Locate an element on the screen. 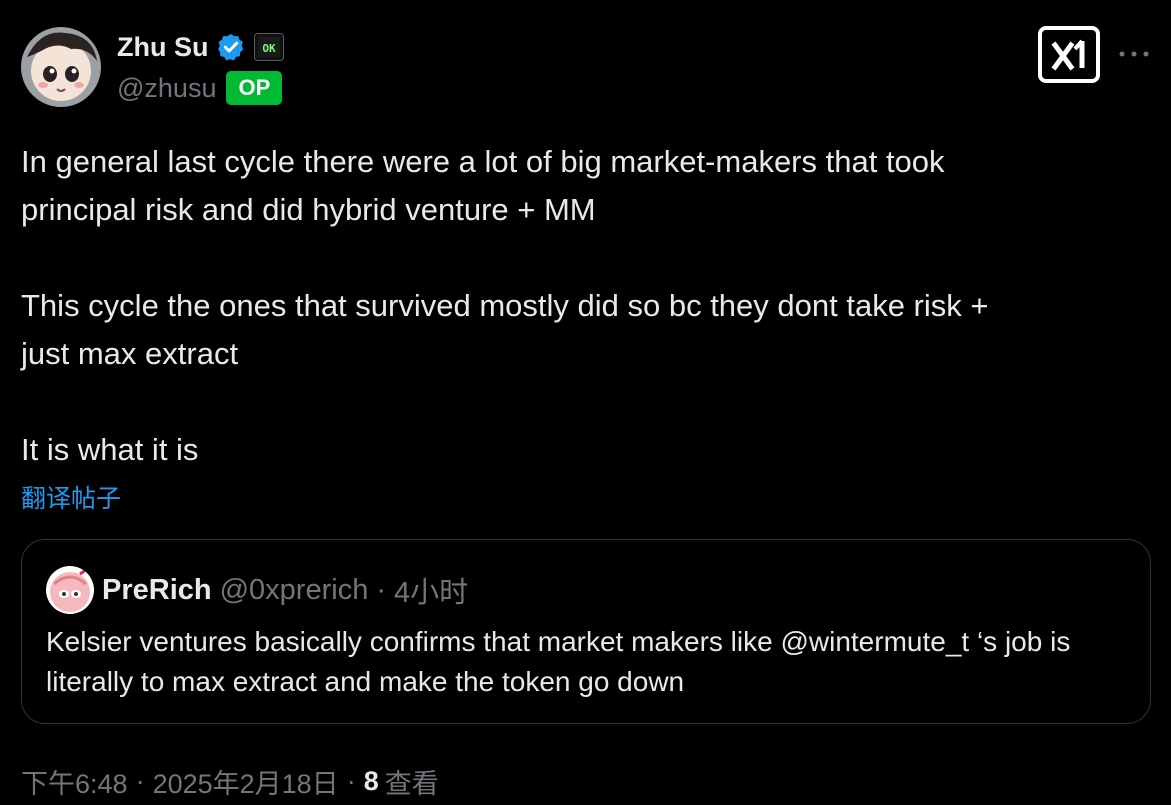  quoted-author-avatar is located at coordinates (70, 590).